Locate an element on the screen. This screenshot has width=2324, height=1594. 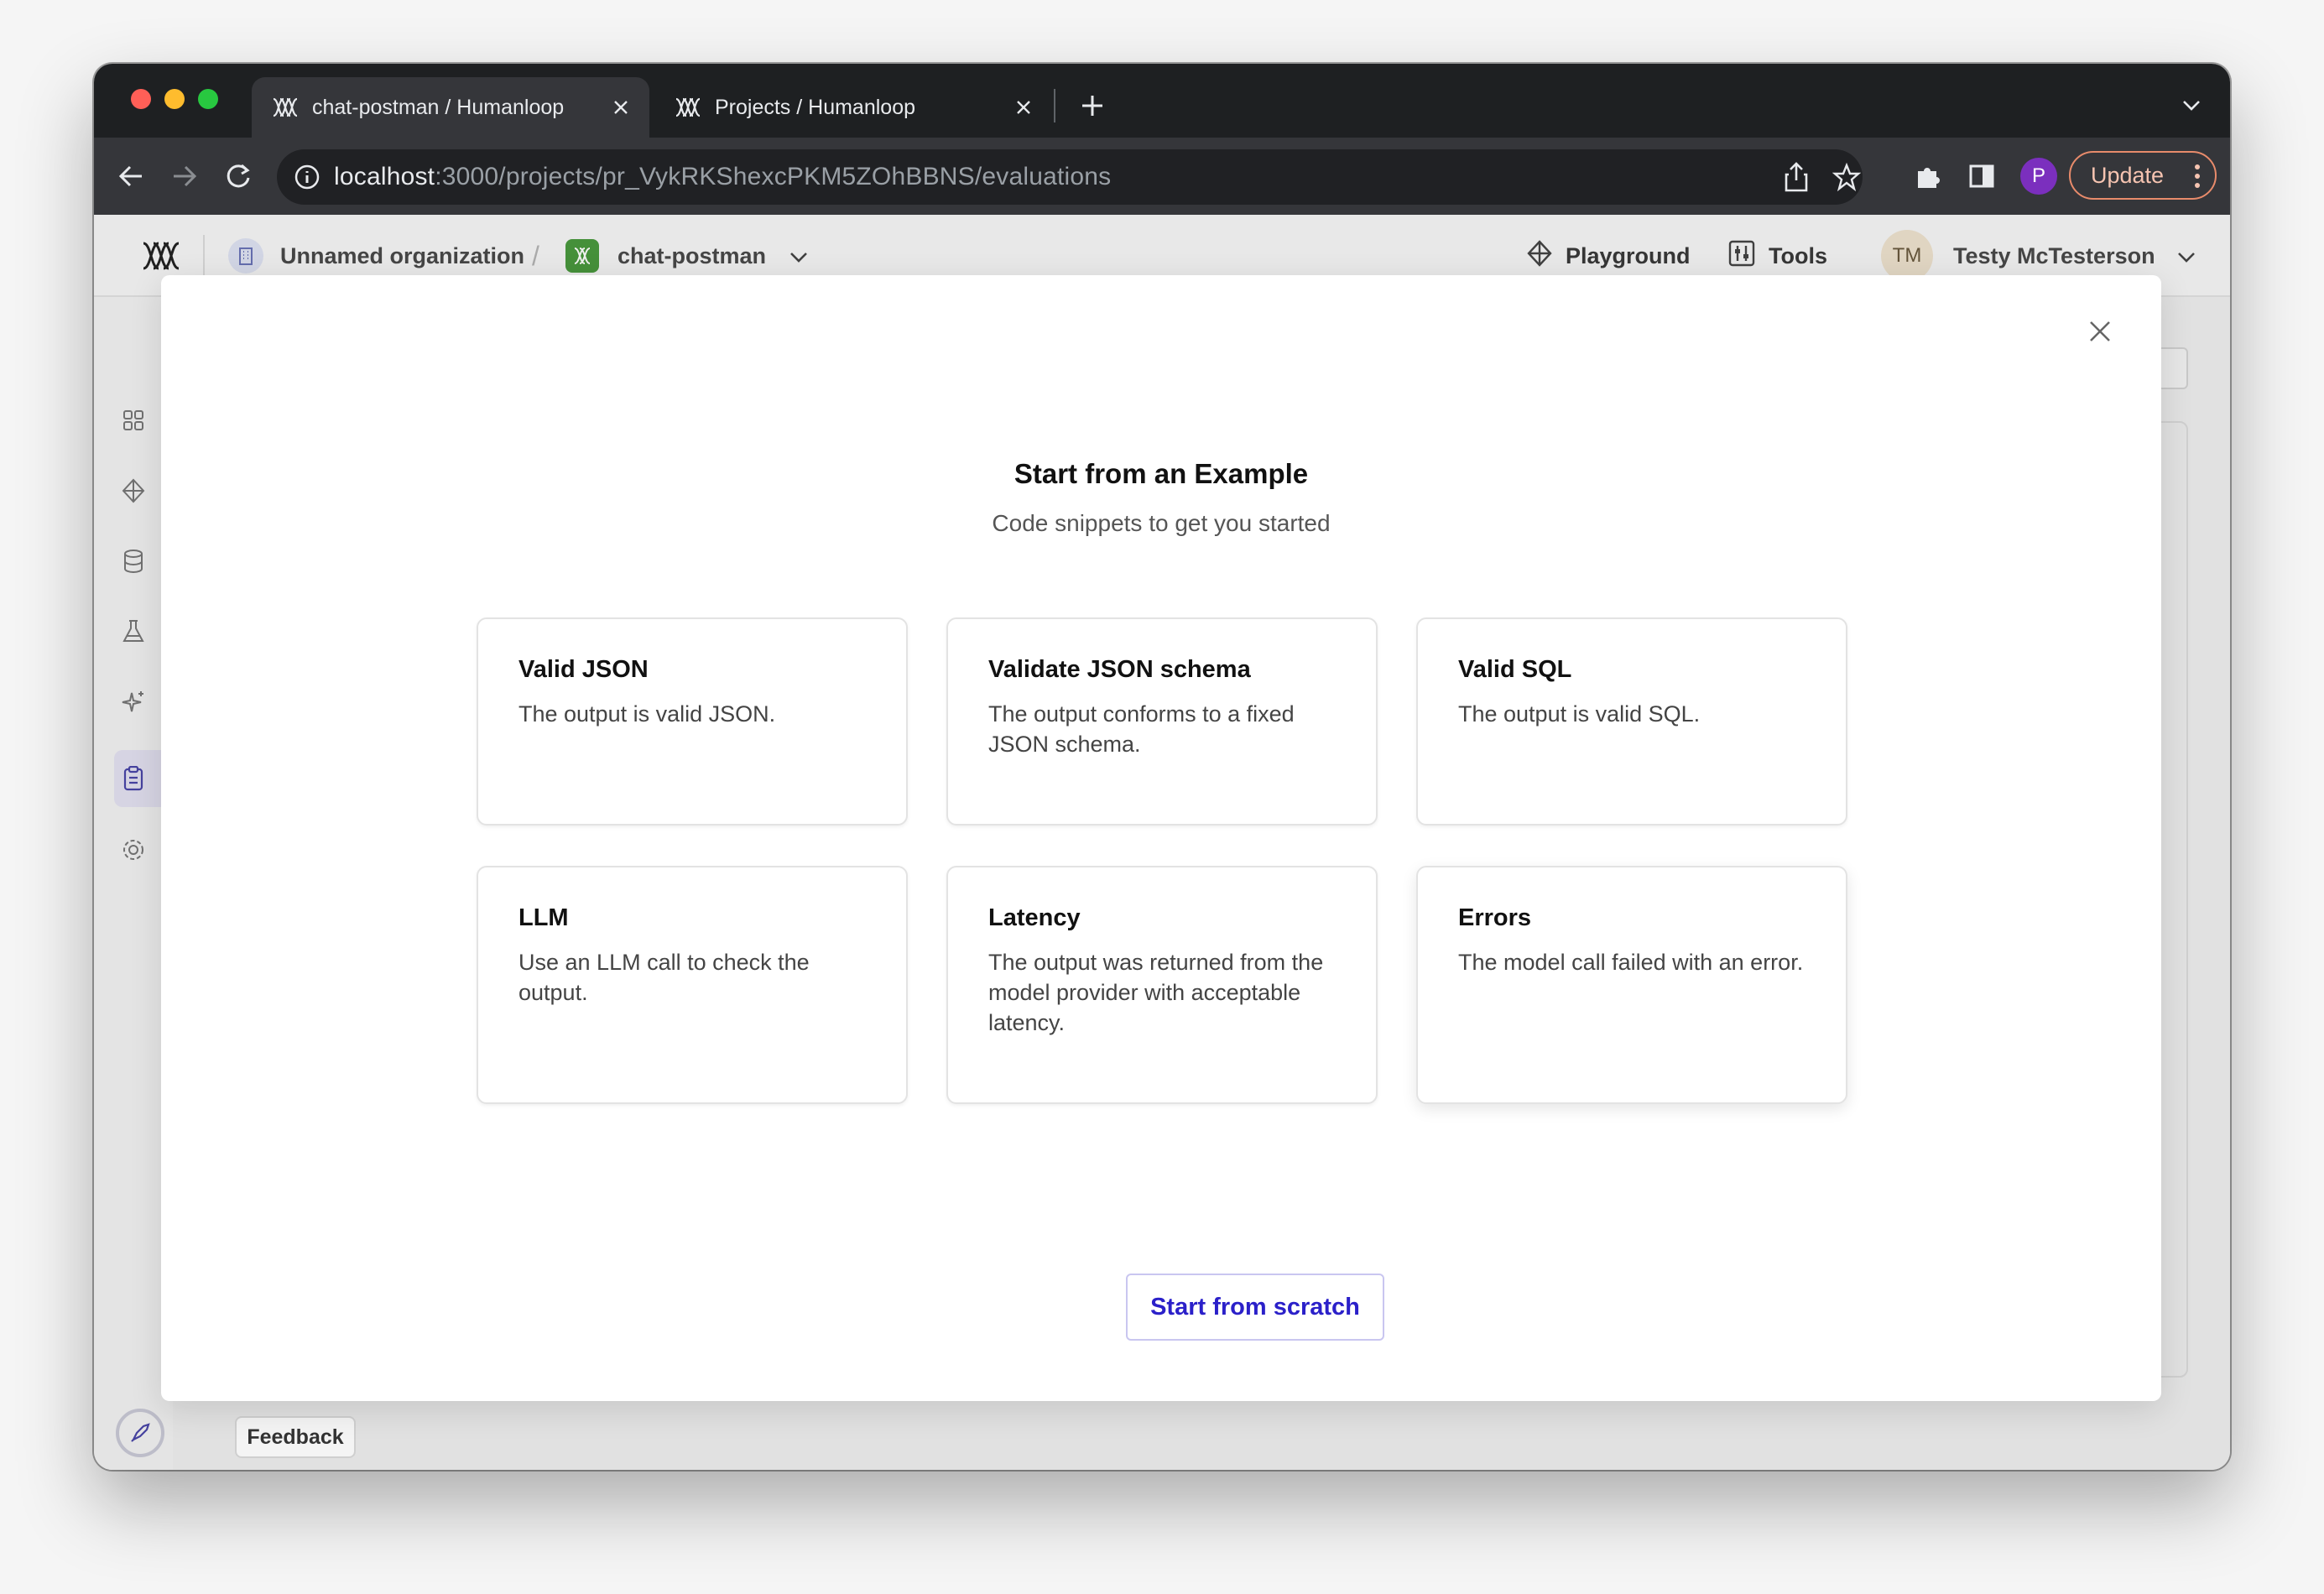
card-description: The model call failed with an error. is located at coordinates (1631, 962).